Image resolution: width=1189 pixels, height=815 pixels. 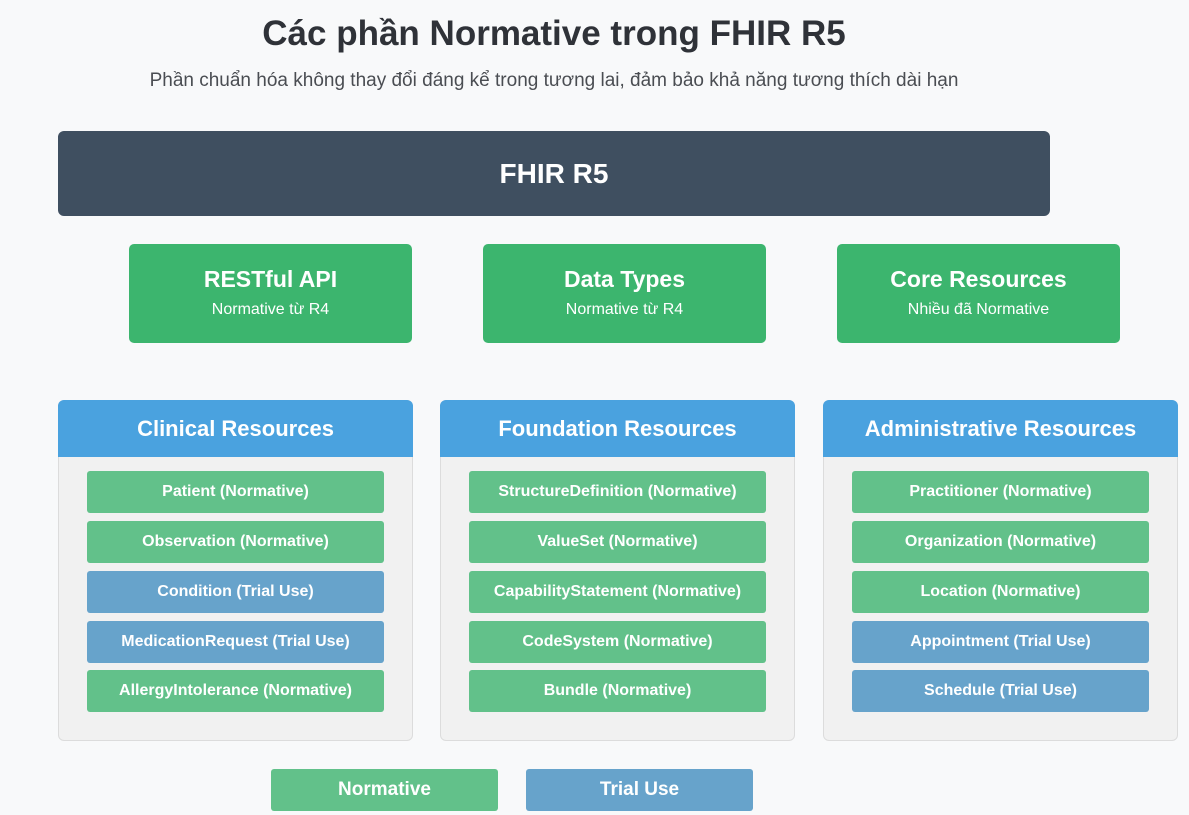 I want to click on resource-item-practitioner: Practitioner (Normative), so click(x=1000, y=492).